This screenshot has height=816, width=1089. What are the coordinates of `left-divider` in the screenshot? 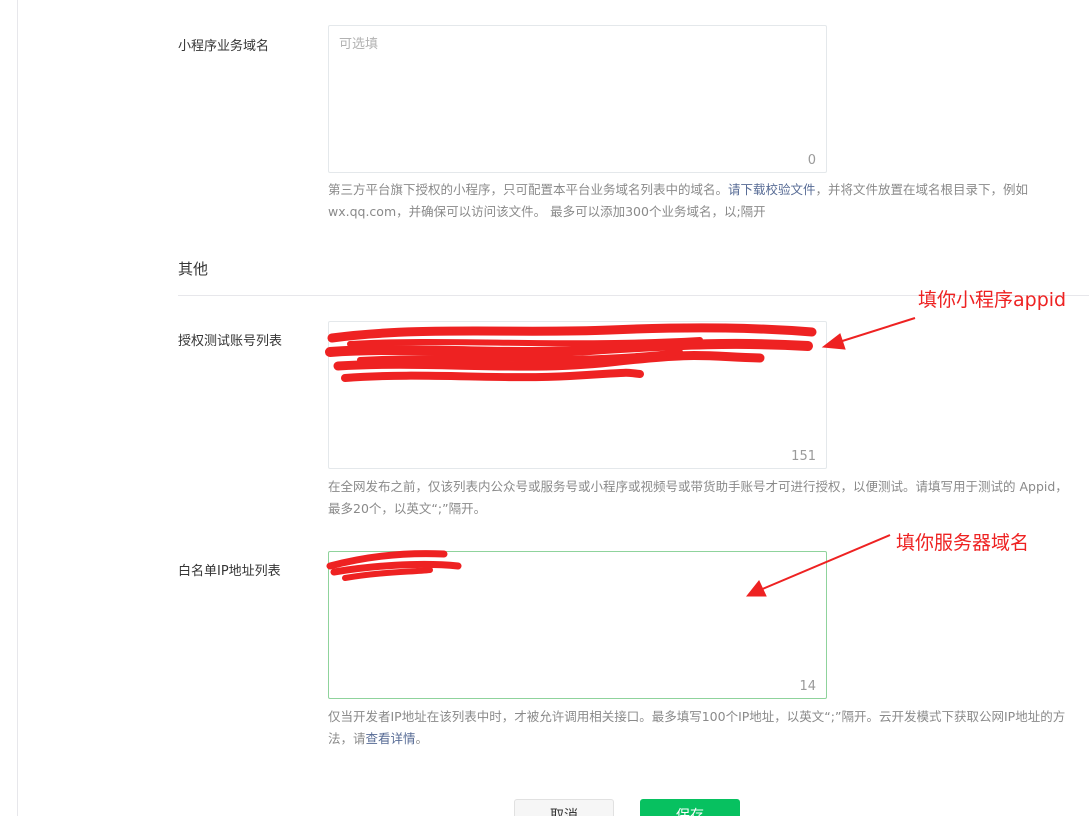 It's located at (17, 408).